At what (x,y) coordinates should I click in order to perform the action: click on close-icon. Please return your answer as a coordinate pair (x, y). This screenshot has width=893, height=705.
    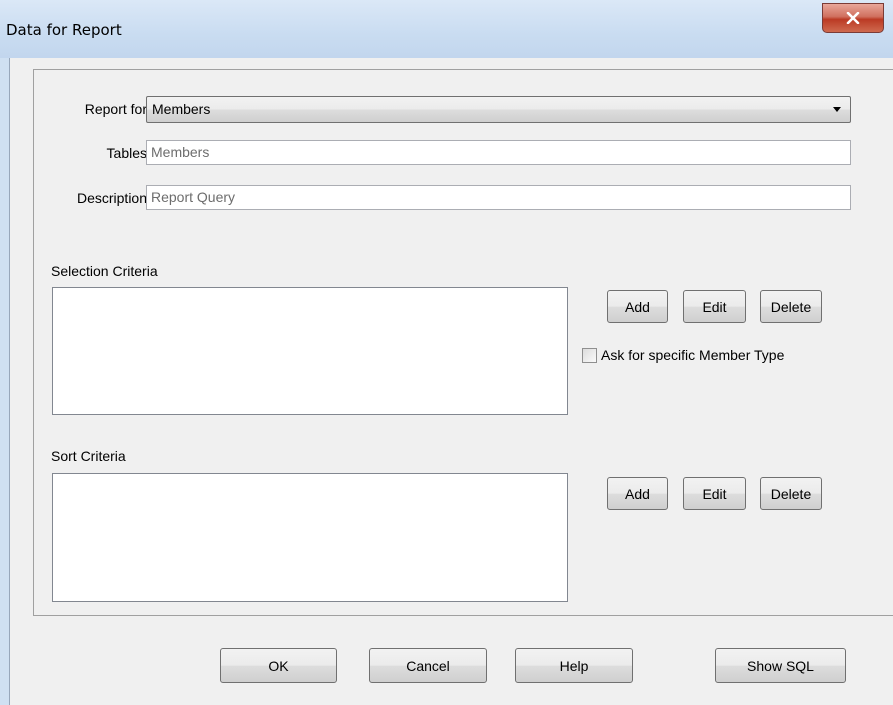
    Looking at the image, I should click on (853, 18).